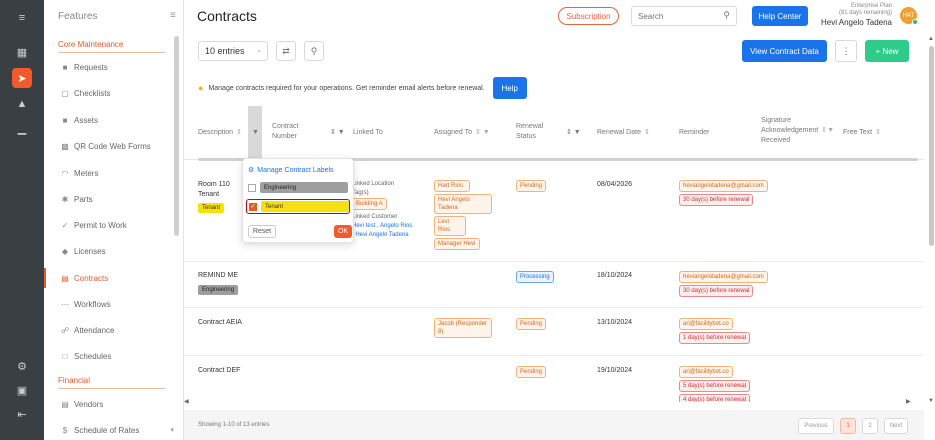 Image resolution: width=935 pixels, height=440 pixels. What do you see at coordinates (285, 132) in the screenshot?
I see `col-contract-number: Contract Number` at bounding box center [285, 132].